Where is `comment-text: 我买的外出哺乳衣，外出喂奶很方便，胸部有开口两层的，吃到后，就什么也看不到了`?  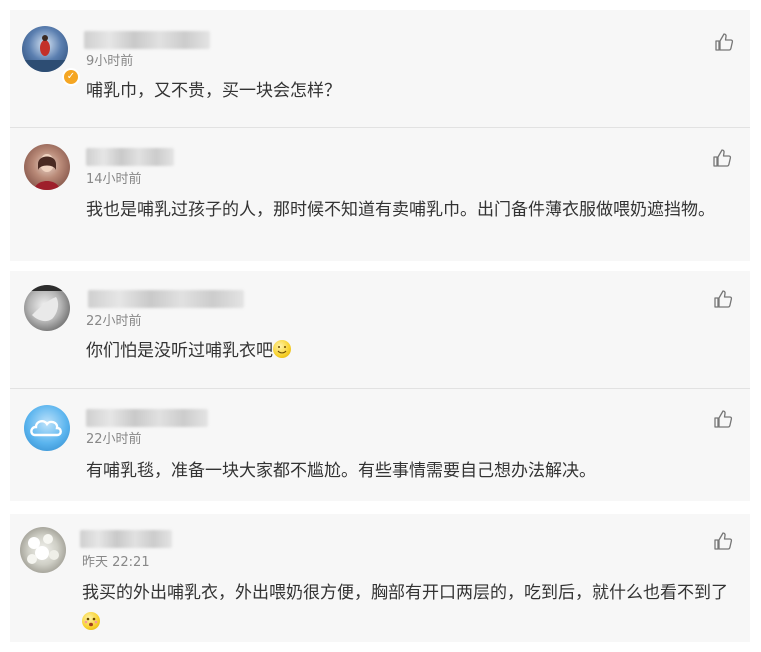
comment-text: 我买的外出哺乳衣，外出喂奶很方便，胸部有开口两层的，吃到后，就什么也看不到了 is located at coordinates (412, 608).